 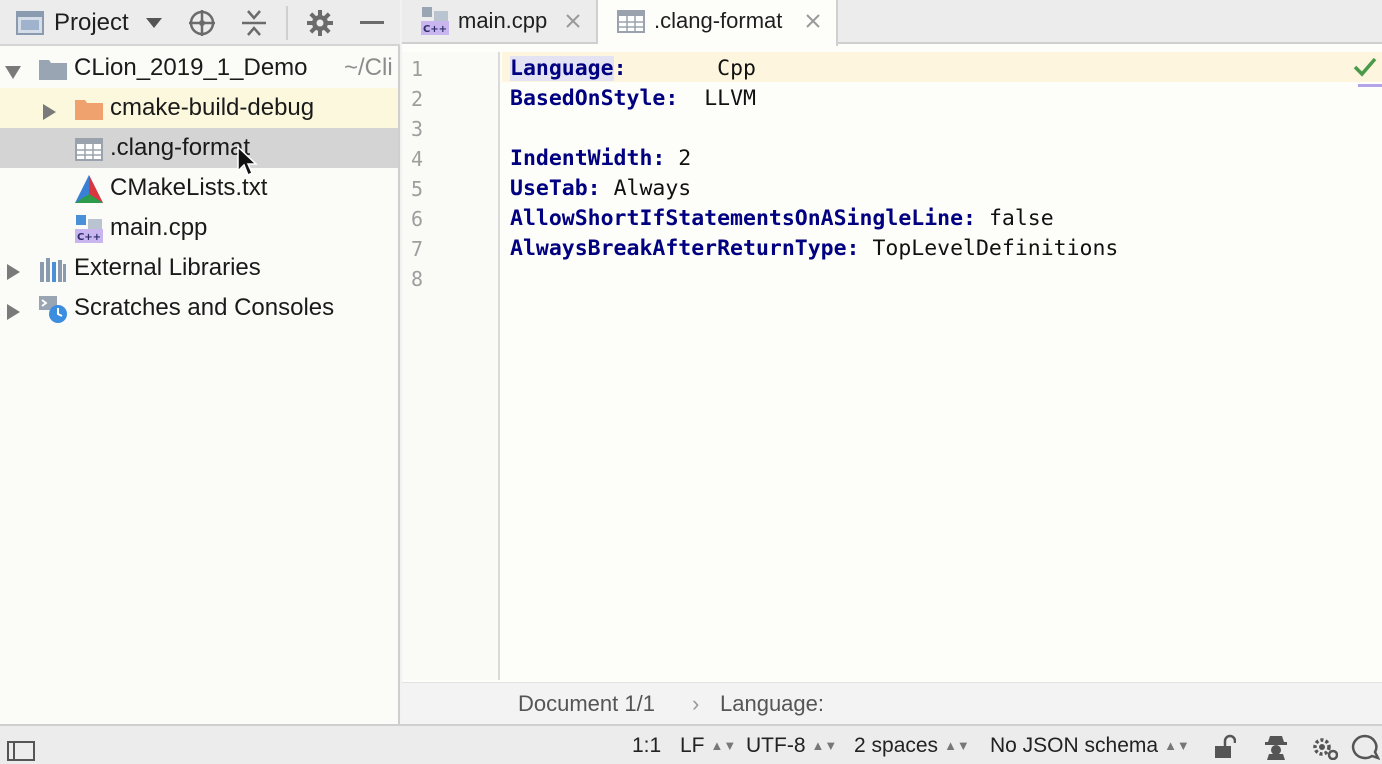 I want to click on toolbar-divider, so click(x=287, y=23).